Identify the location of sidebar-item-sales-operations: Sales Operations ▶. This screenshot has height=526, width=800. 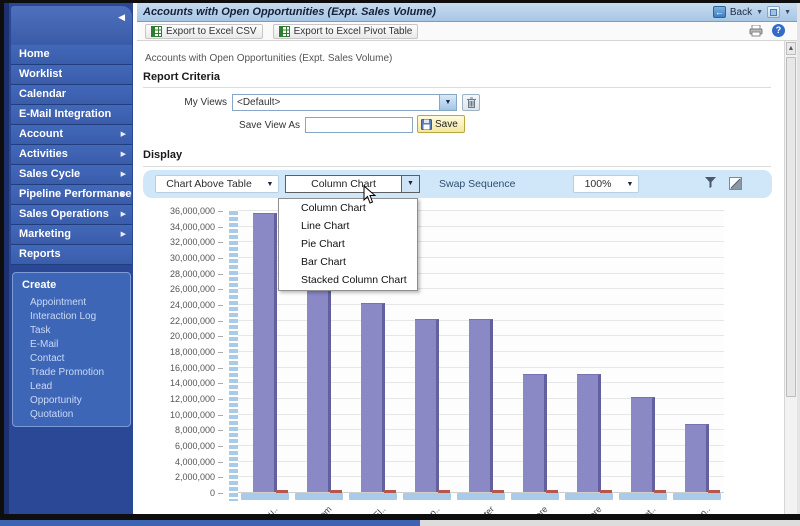
(71, 215).